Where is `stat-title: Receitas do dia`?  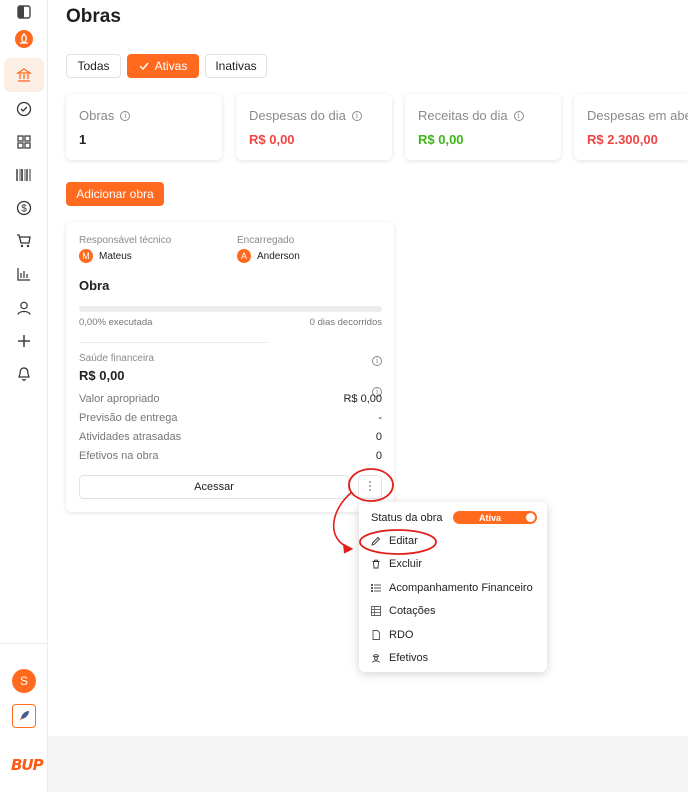 stat-title: Receitas do dia is located at coordinates (463, 115).